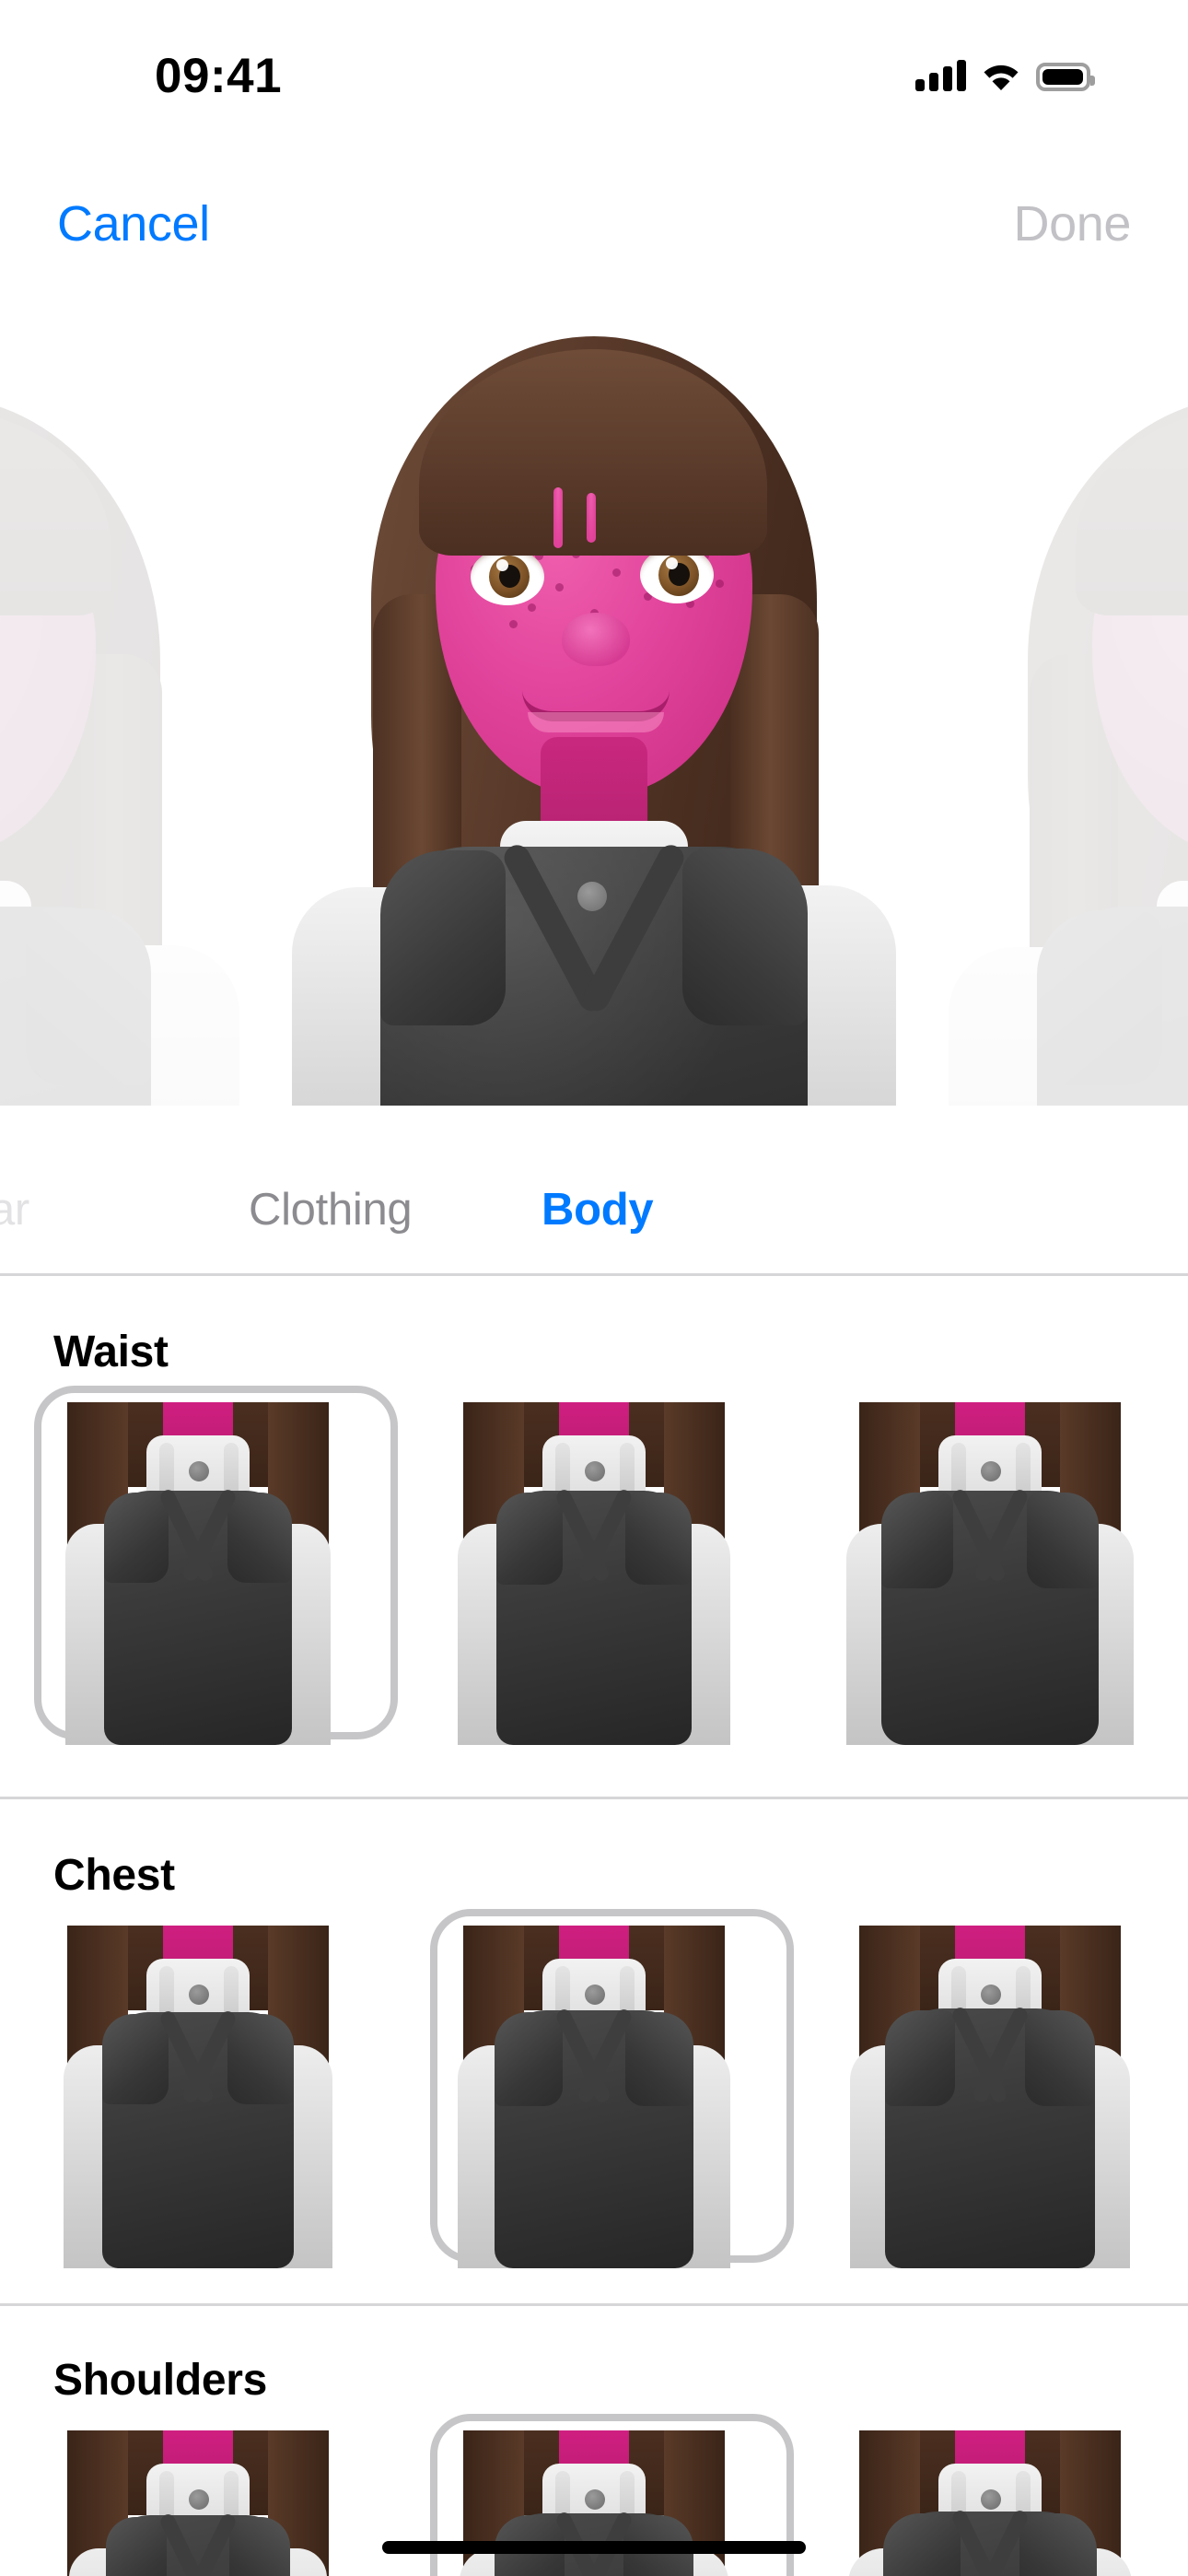 This screenshot has width=1188, height=2576. What do you see at coordinates (160, 2380) in the screenshot?
I see `section-title-shoulders: Shoulders` at bounding box center [160, 2380].